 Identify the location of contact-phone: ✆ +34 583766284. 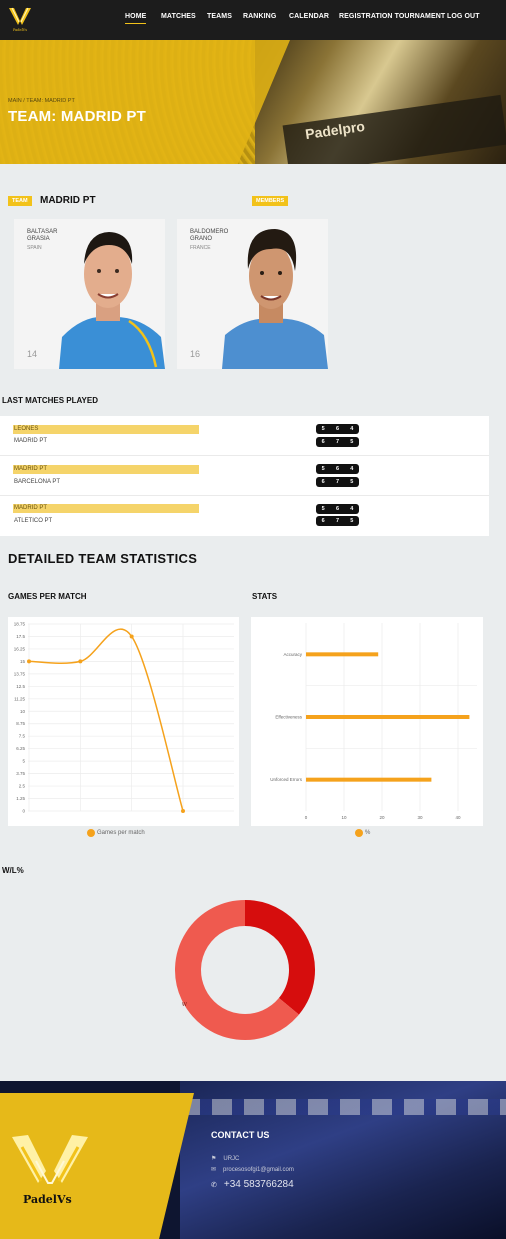
(252, 1184).